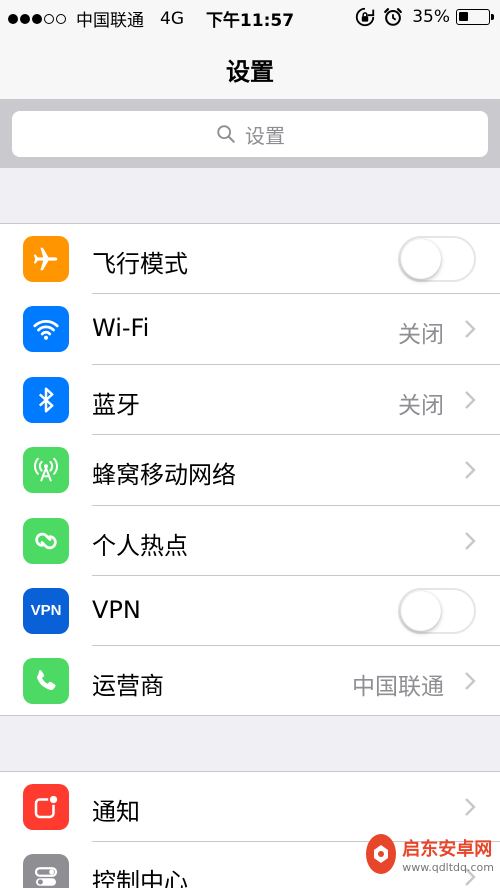  I want to click on watermark: 启东安卓网 www.qdltdq.com, so click(430, 854).